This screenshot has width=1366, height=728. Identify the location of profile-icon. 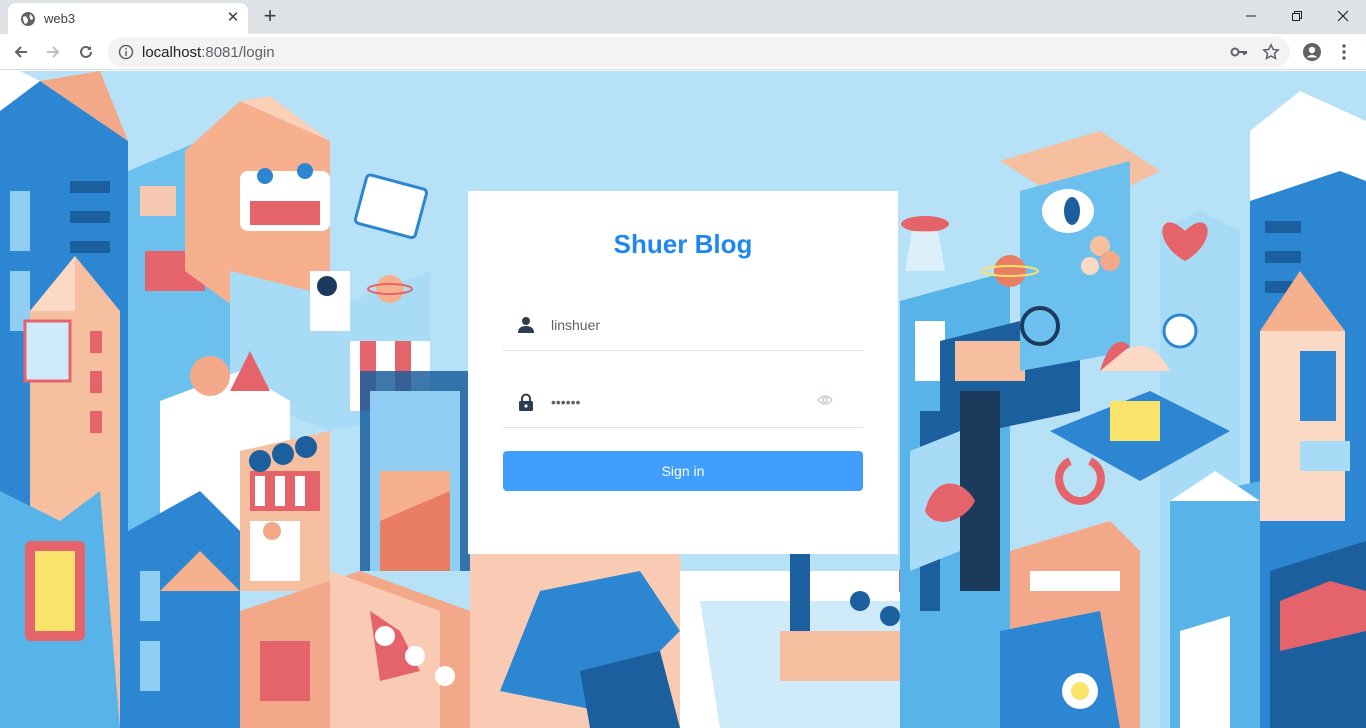
(1312, 52).